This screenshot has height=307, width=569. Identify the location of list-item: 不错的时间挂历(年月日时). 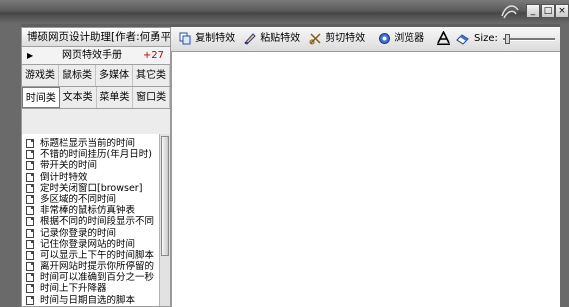
(90, 154).